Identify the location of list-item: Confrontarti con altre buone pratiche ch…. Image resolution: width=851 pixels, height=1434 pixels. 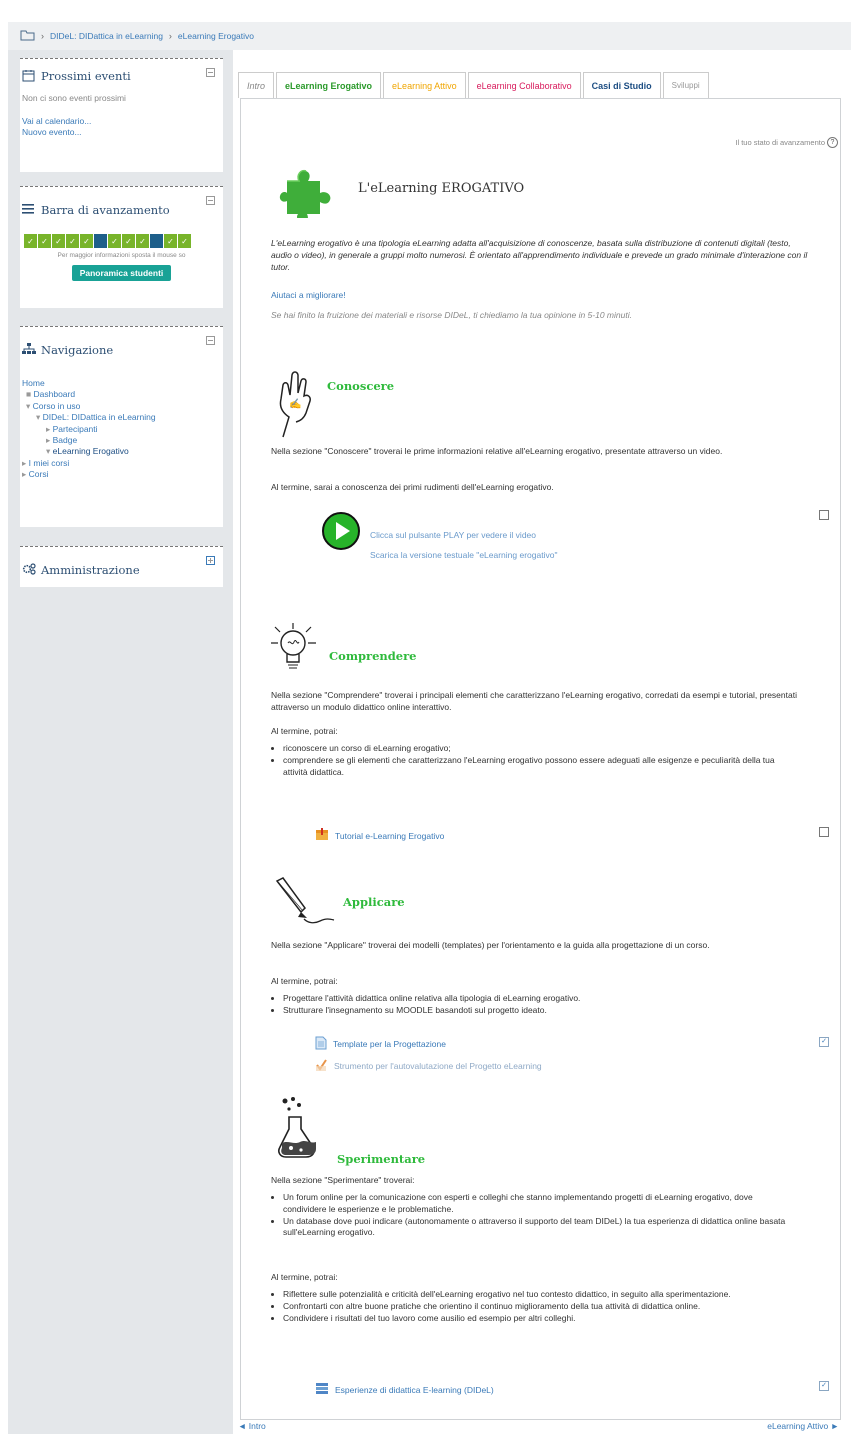
(542, 1307).